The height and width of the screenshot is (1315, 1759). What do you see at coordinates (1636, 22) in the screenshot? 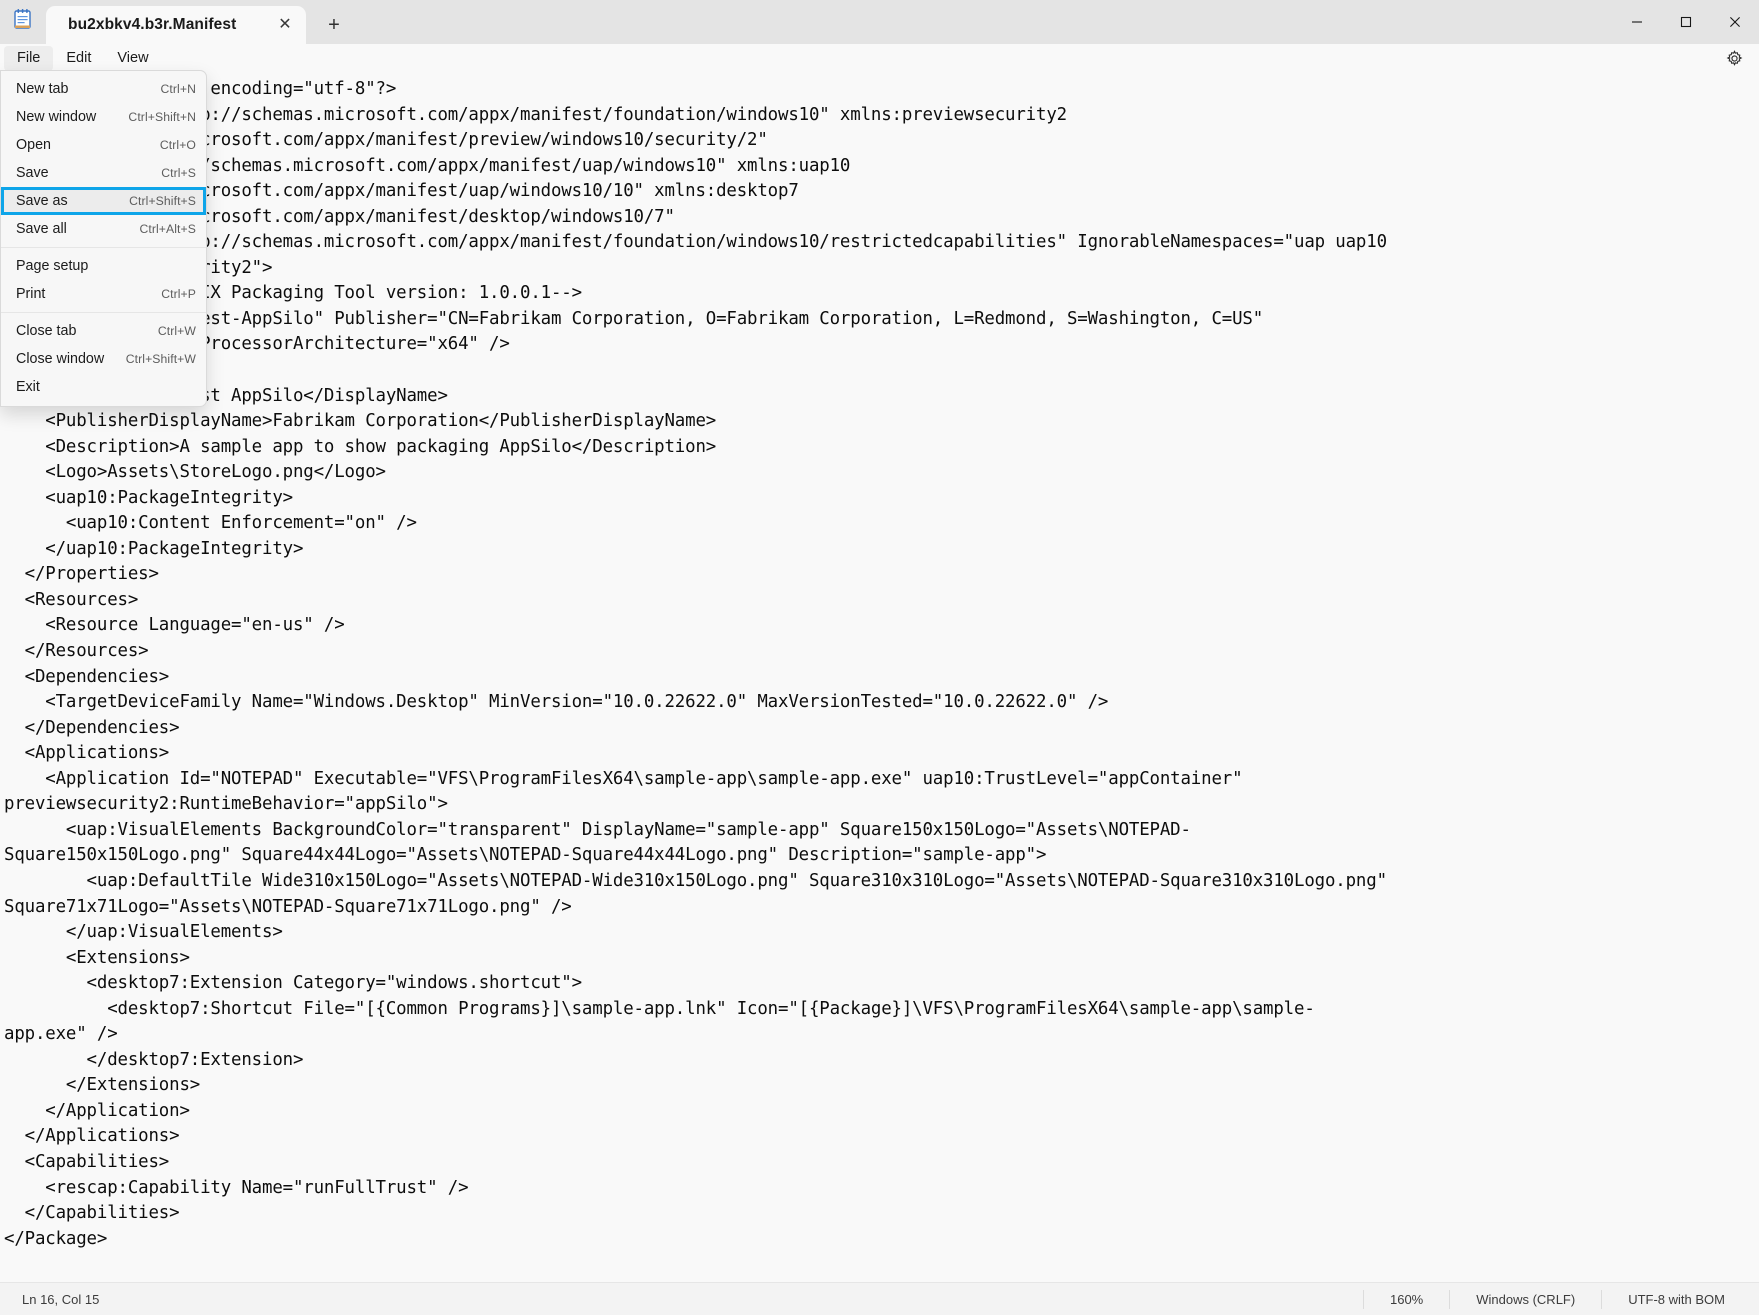
I see `minimize-button` at bounding box center [1636, 22].